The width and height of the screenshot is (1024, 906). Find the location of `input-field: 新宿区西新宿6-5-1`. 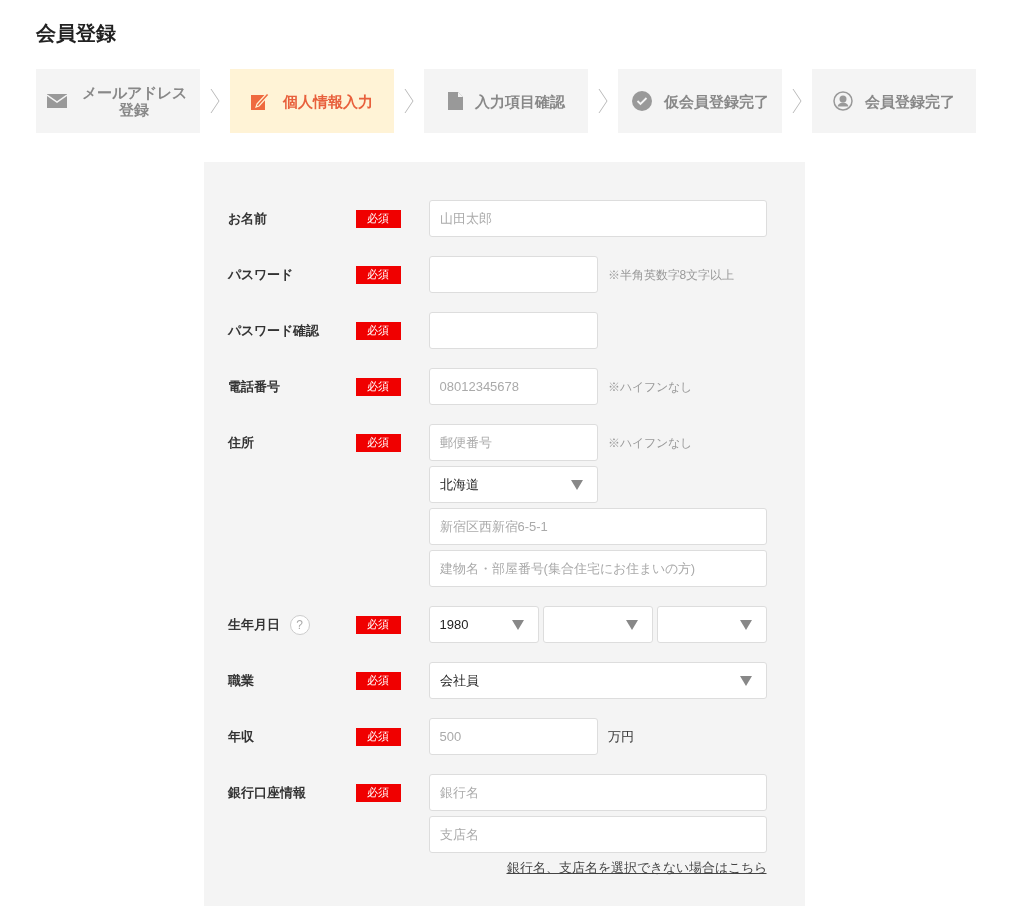

input-field: 新宿区西新宿6-5-1 is located at coordinates (597, 526).